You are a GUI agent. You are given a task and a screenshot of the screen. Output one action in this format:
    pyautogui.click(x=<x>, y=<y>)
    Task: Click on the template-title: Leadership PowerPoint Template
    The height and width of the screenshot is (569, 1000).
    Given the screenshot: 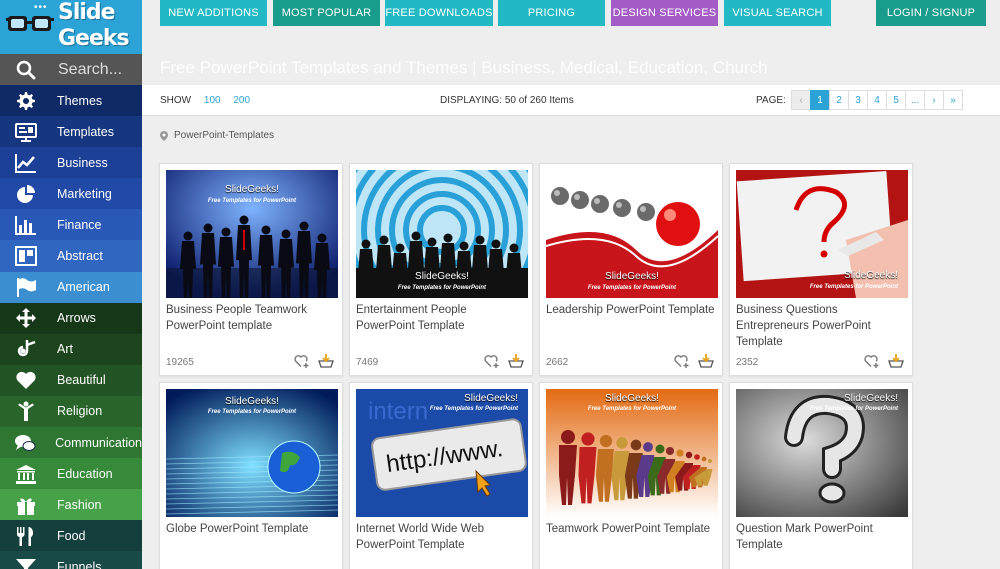 What is the action you would take?
    pyautogui.click(x=632, y=310)
    